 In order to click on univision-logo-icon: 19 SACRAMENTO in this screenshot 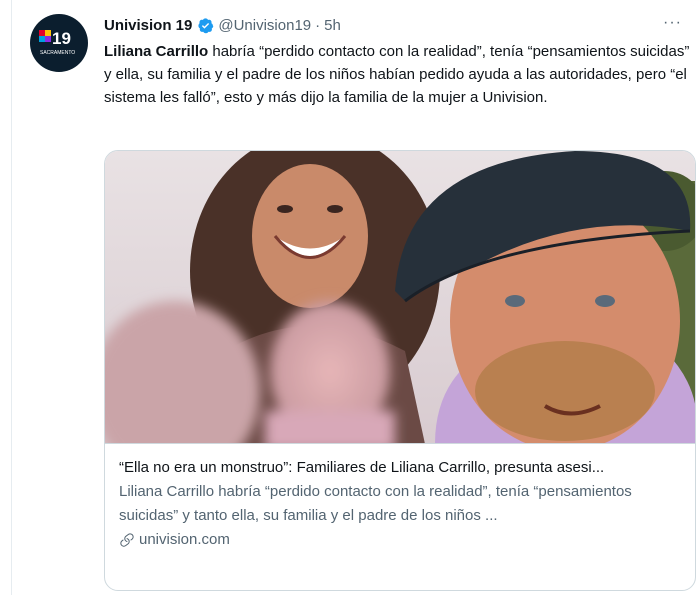, I will do `click(57, 42)`.